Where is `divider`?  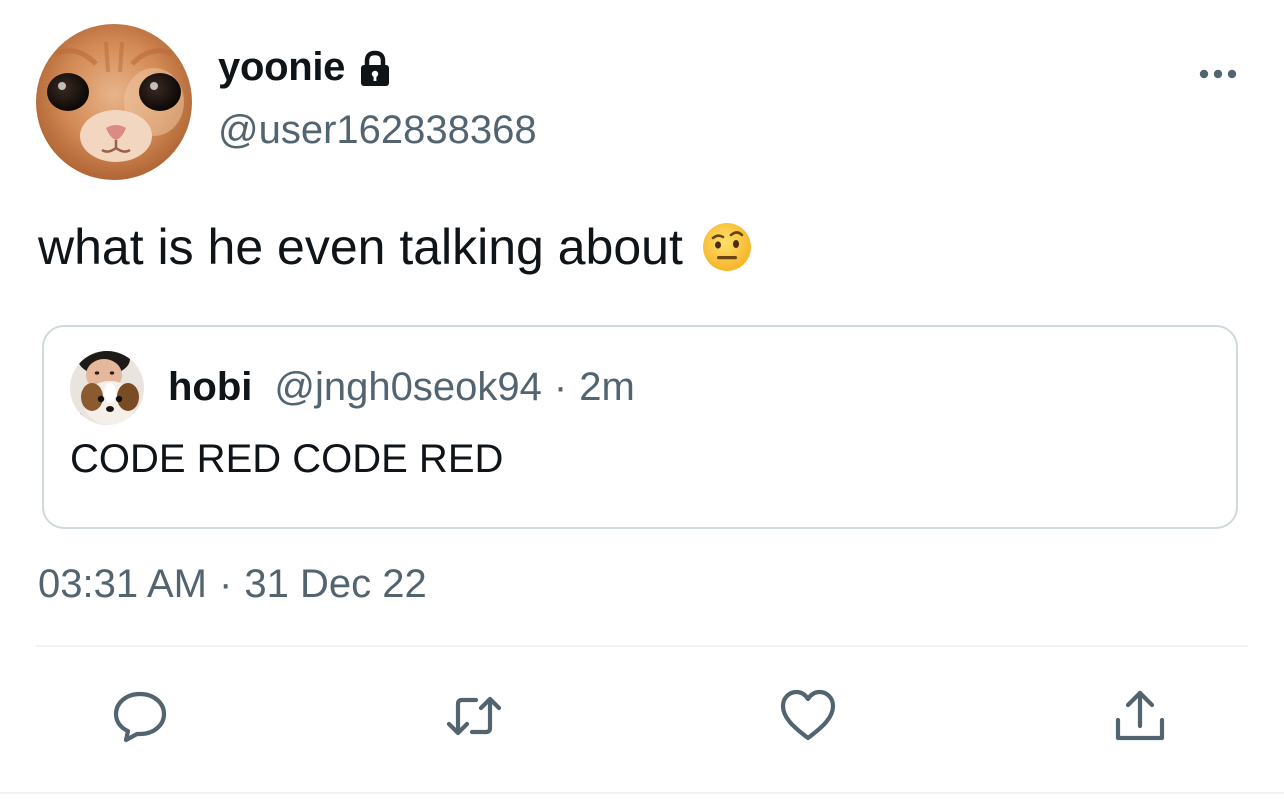 divider is located at coordinates (642, 646).